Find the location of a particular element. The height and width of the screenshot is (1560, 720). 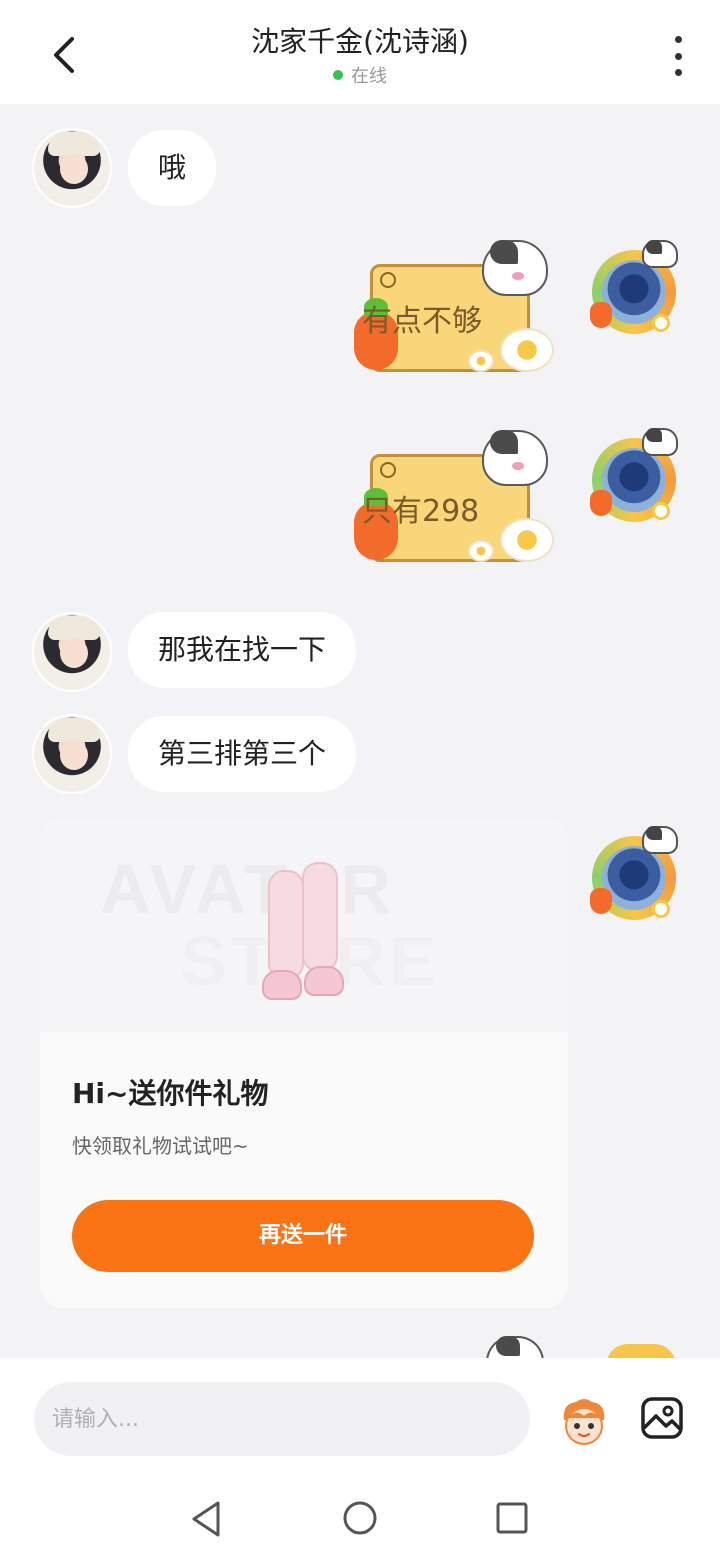

system-recents-button is located at coordinates (512, 1518).